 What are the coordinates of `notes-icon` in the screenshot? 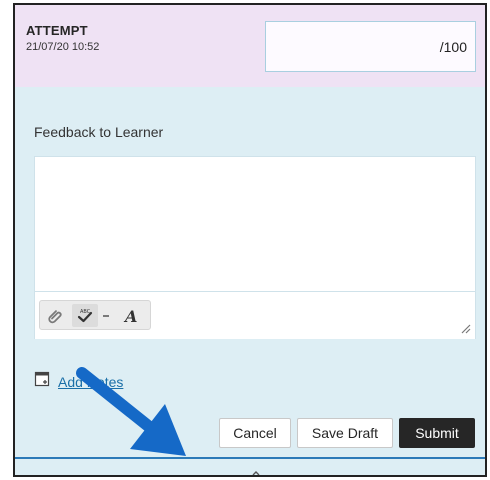 It's located at (42, 381).